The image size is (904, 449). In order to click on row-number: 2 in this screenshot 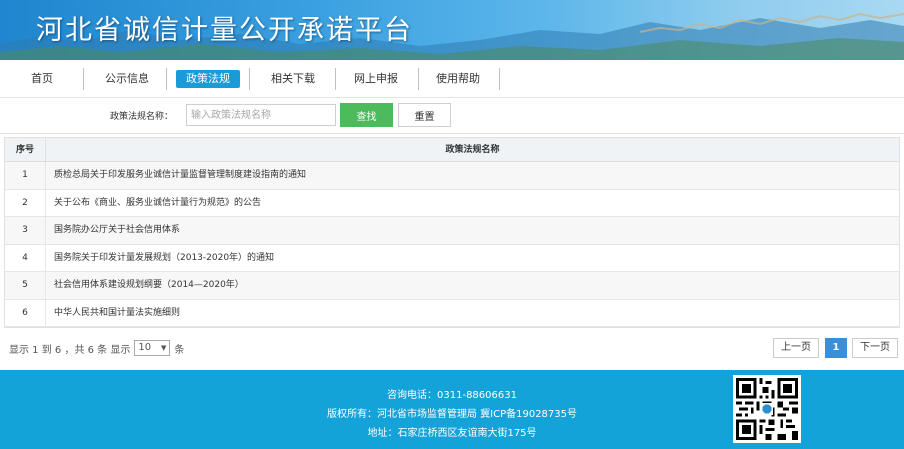, I will do `click(25, 202)`.